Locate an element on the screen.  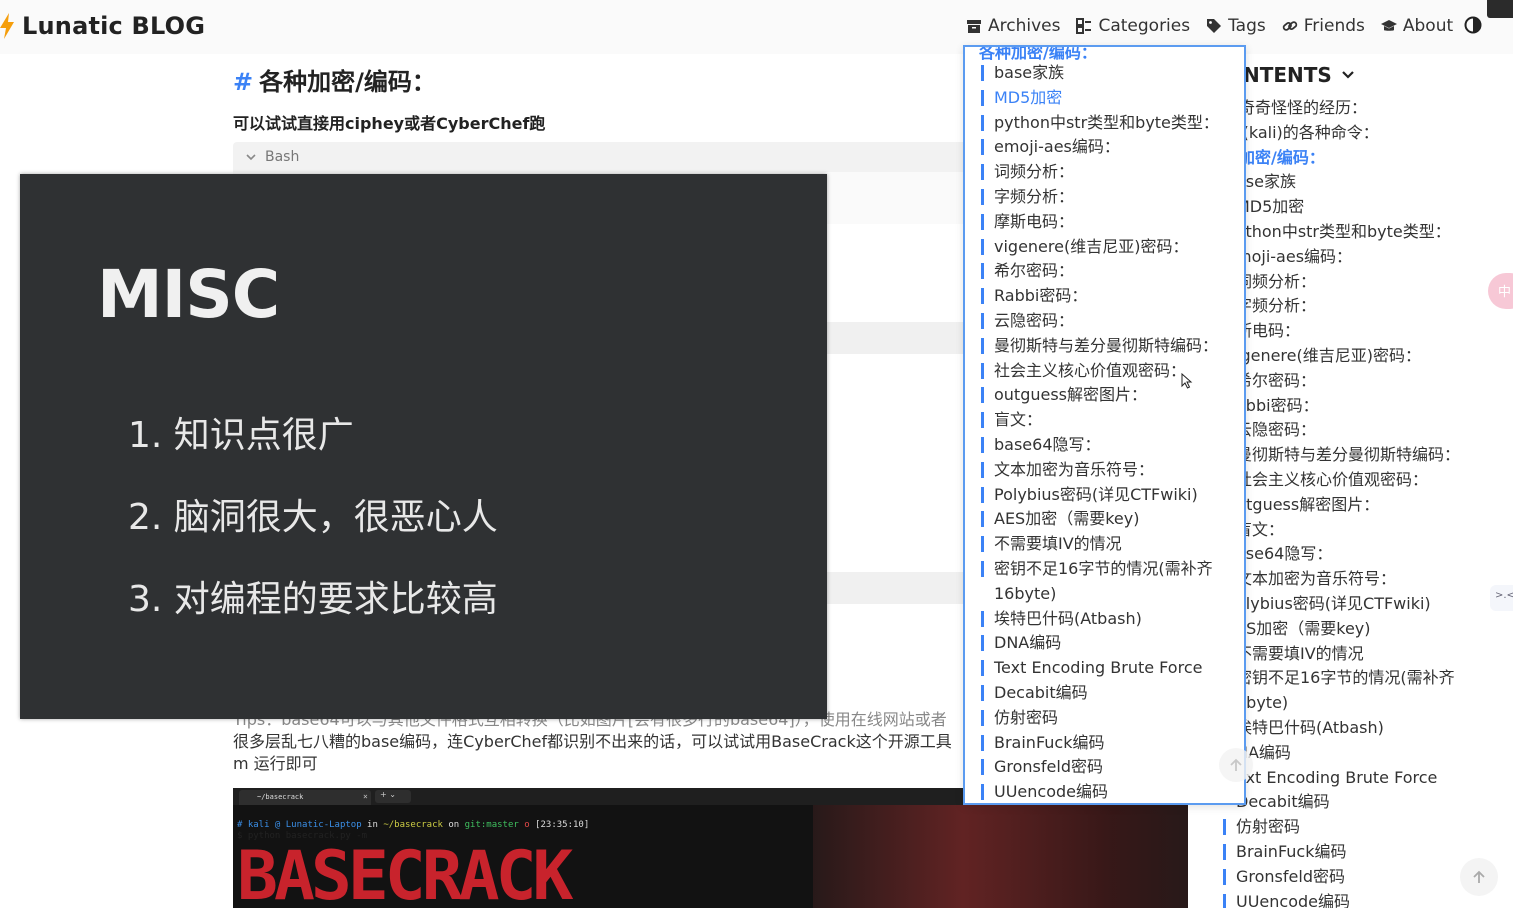
prompt-text: in is located at coordinates (372, 825).